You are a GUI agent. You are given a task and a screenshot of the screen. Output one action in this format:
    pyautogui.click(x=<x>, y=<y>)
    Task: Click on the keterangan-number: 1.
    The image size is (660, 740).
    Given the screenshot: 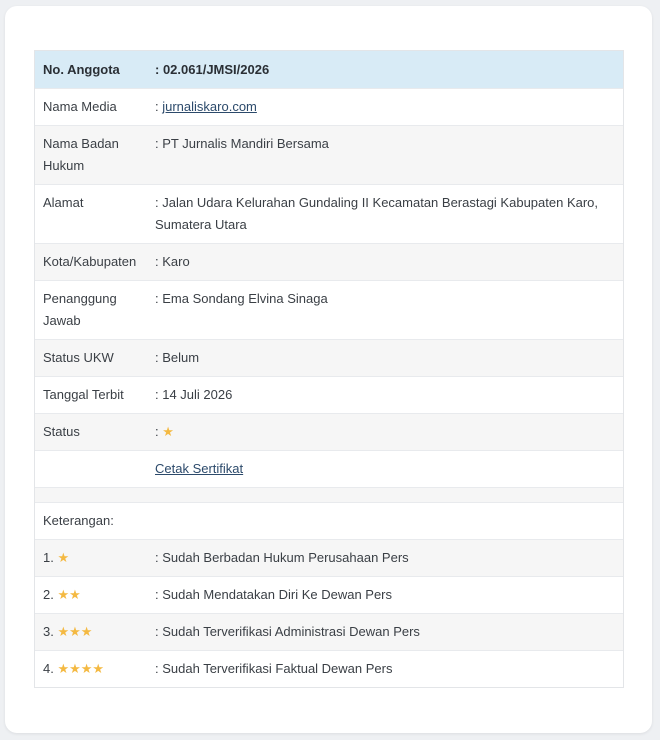 What is the action you would take?
    pyautogui.click(x=48, y=557)
    